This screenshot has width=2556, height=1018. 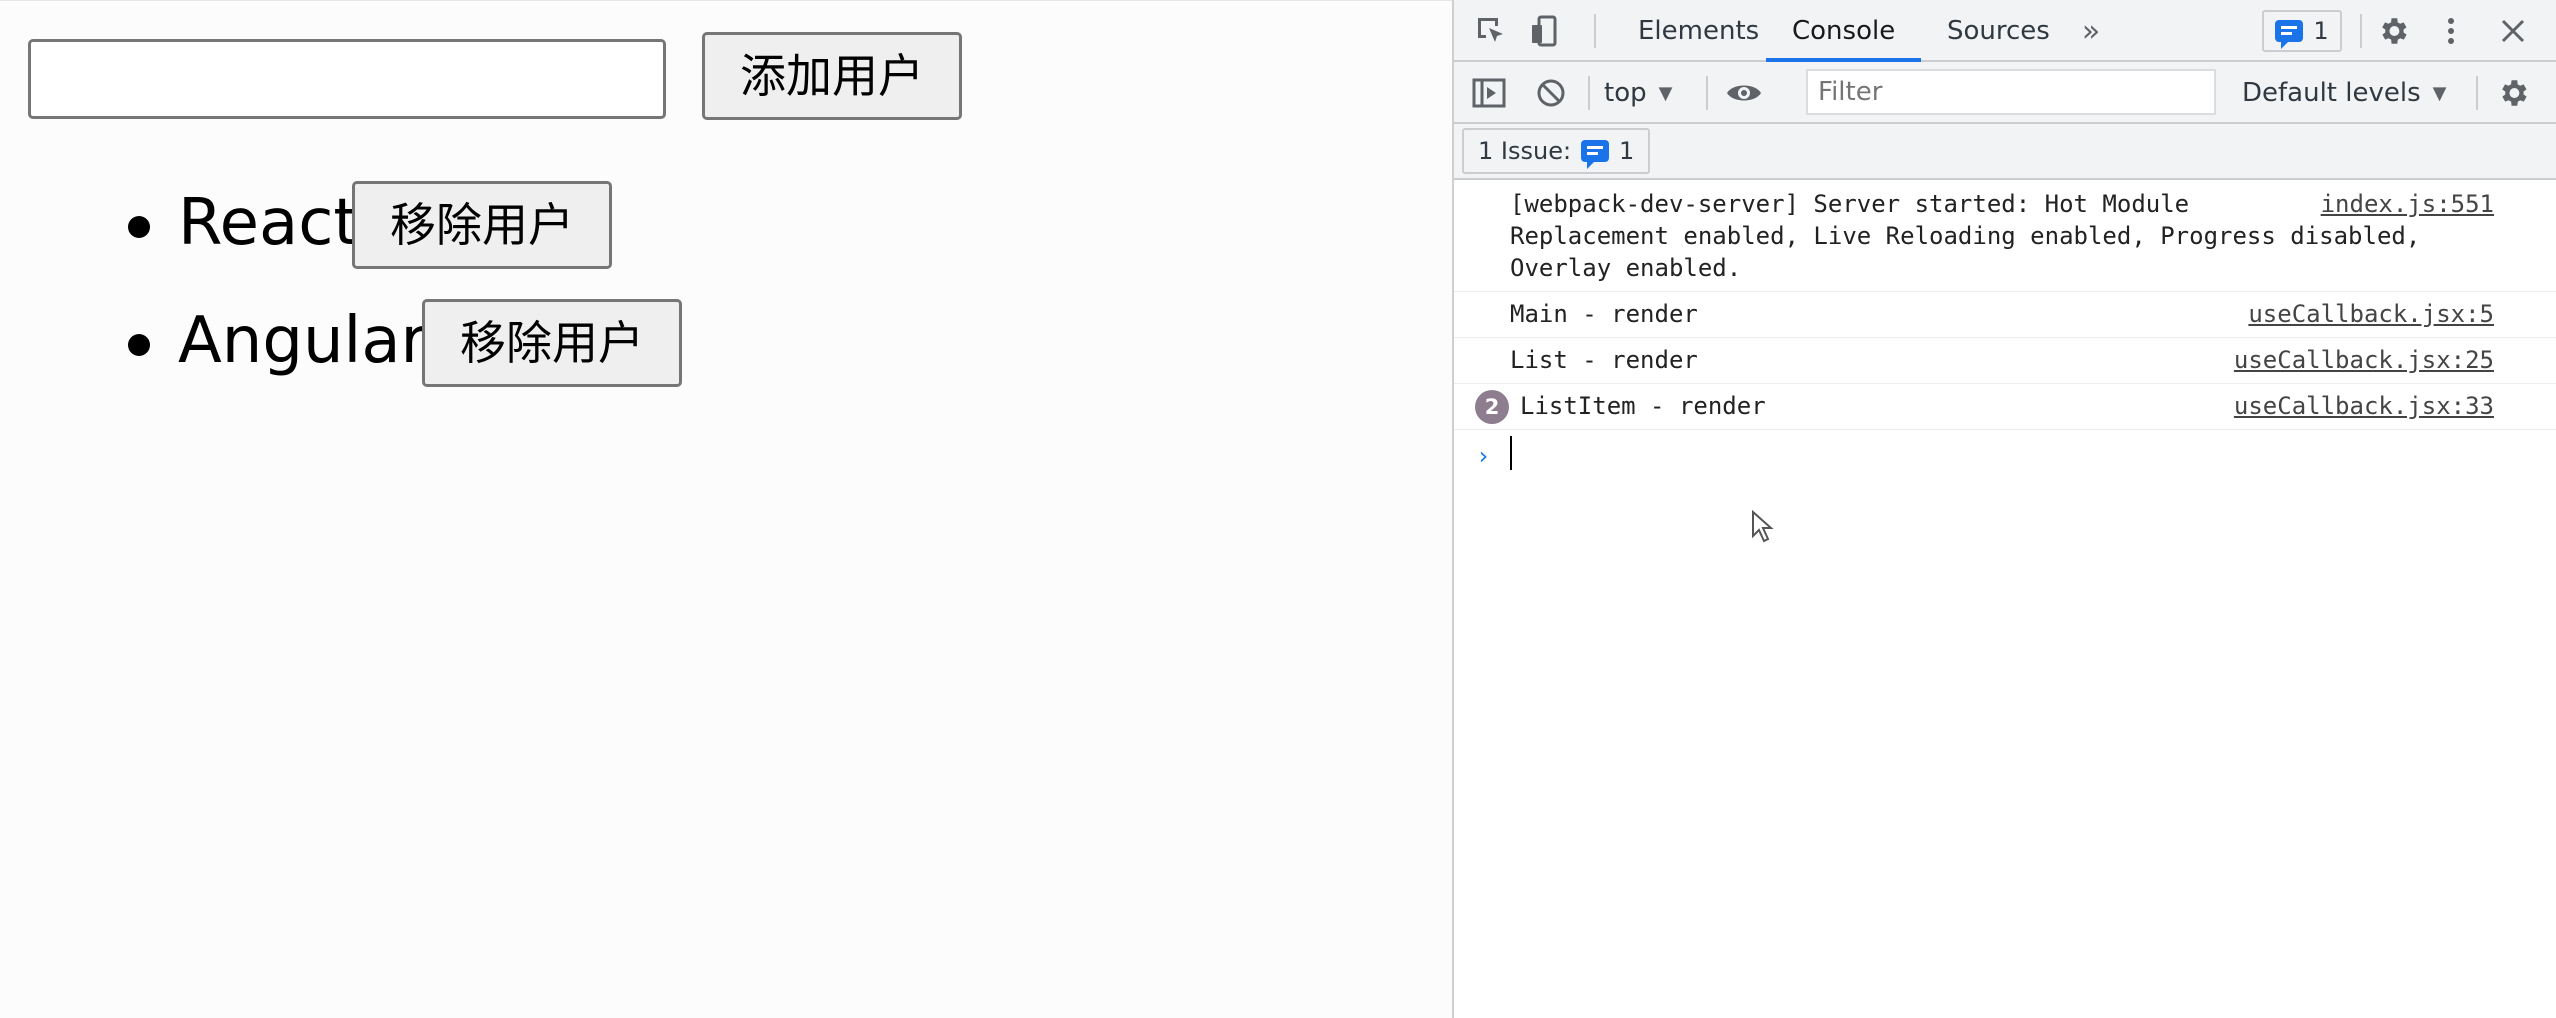 I want to click on console-source-link: useCallback.jsx:5, so click(x=2371, y=314).